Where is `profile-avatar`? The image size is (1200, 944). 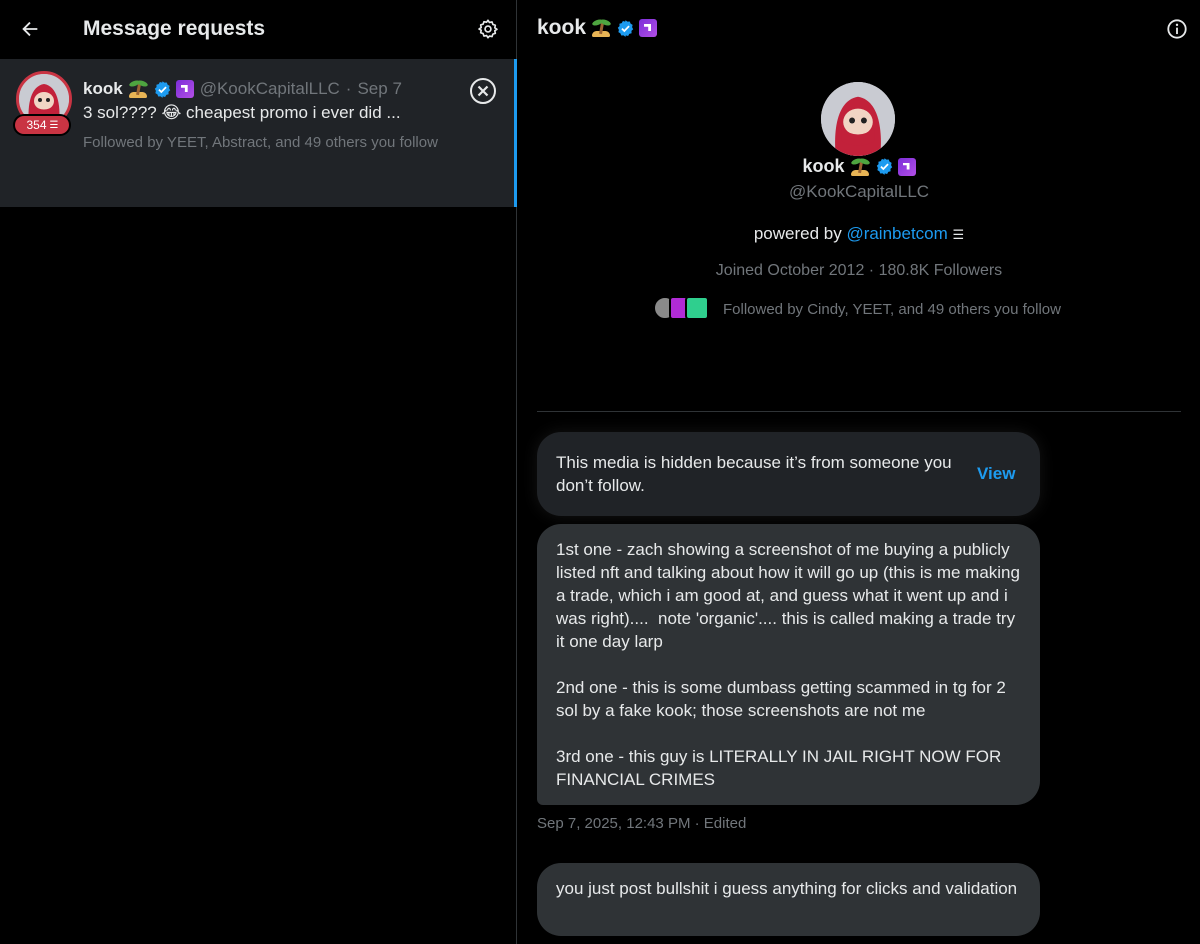 profile-avatar is located at coordinates (858, 119).